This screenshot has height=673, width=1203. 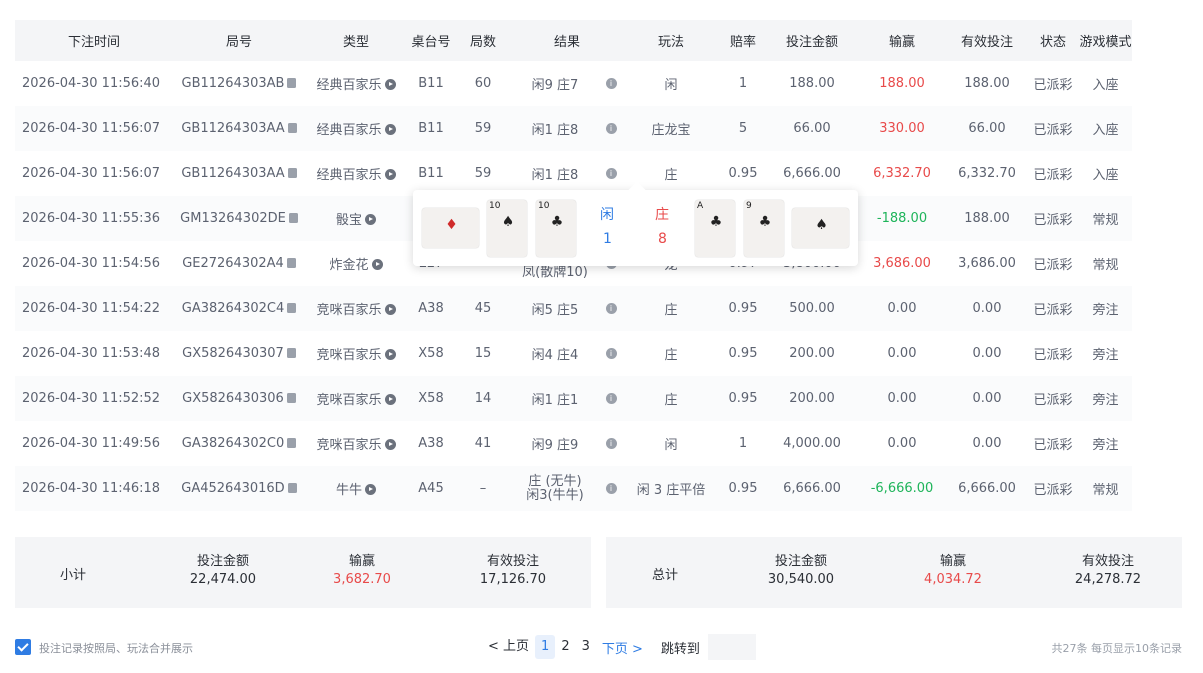 What do you see at coordinates (902, 308) in the screenshot?
I see `winloss-cell: 0.00` at bounding box center [902, 308].